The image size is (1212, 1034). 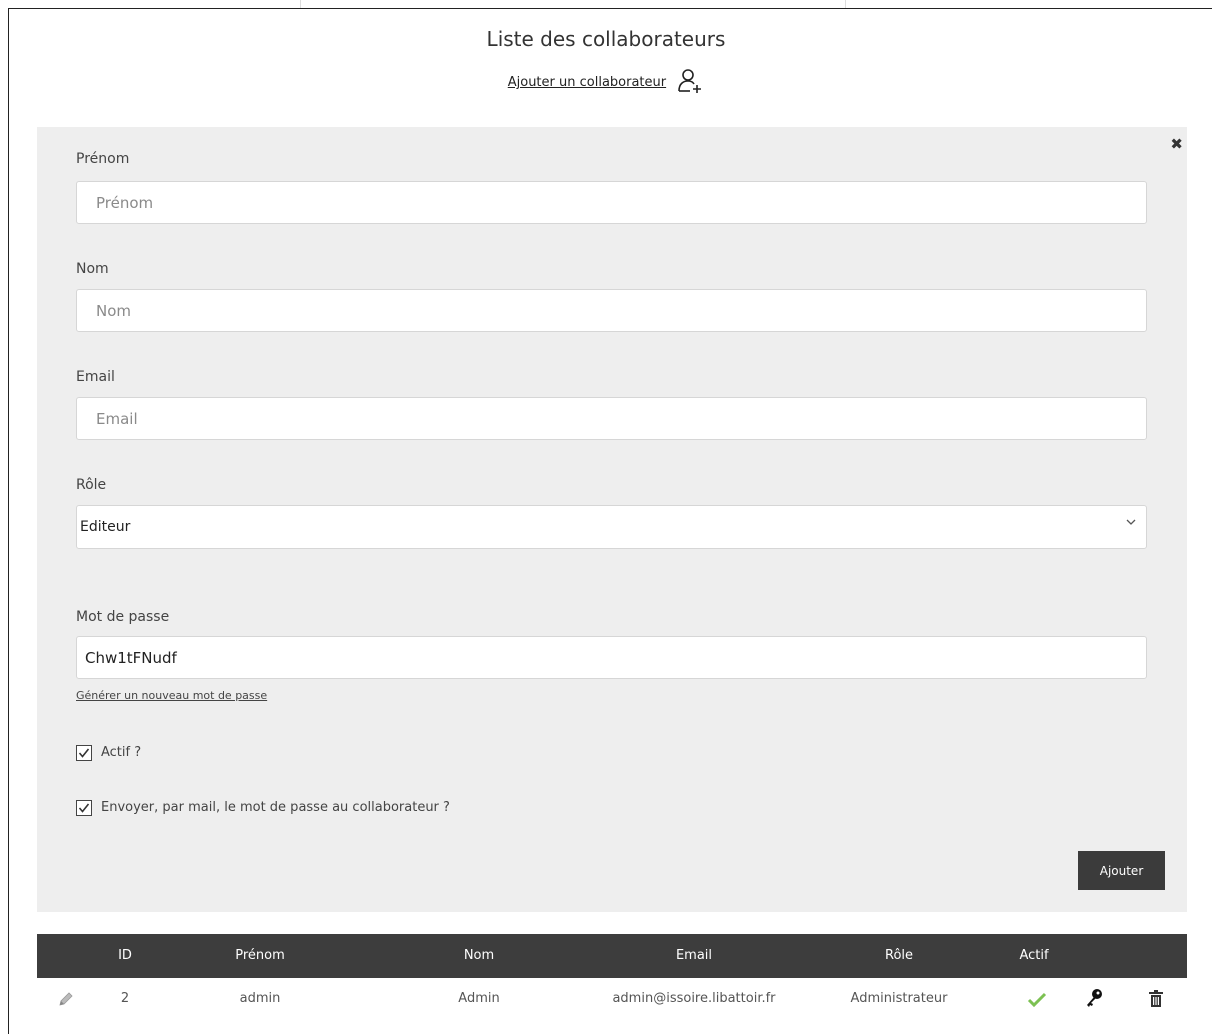 What do you see at coordinates (125, 955) in the screenshot?
I see `column-header-id: ID` at bounding box center [125, 955].